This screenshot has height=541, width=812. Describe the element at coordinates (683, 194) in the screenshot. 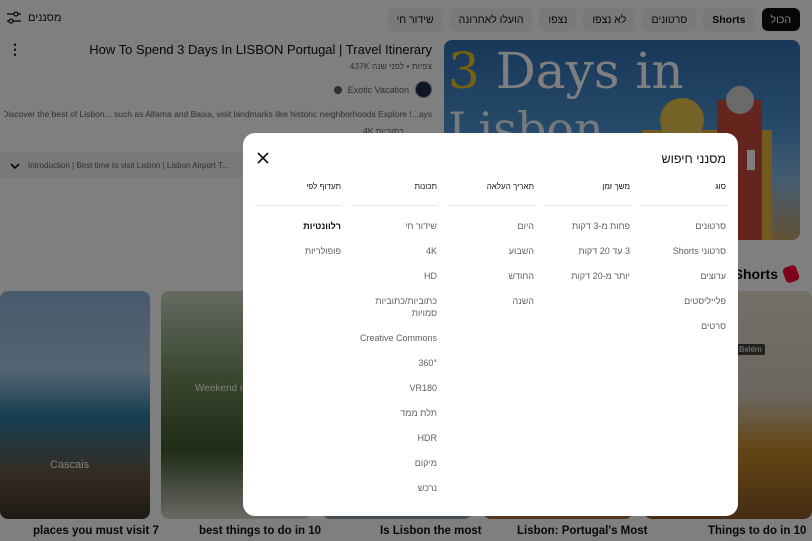

I see `column-header: סוג` at that location.